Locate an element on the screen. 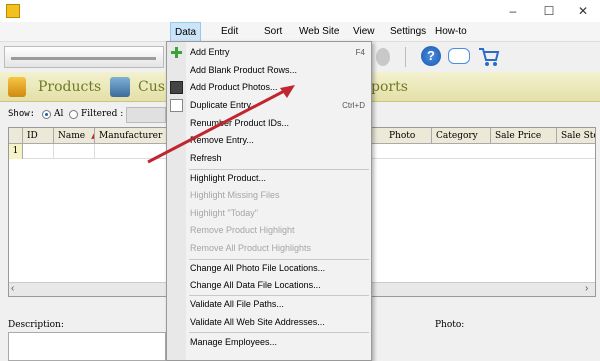 This screenshot has height=361, width=600. menu-edit: Edit is located at coordinates (229, 32).